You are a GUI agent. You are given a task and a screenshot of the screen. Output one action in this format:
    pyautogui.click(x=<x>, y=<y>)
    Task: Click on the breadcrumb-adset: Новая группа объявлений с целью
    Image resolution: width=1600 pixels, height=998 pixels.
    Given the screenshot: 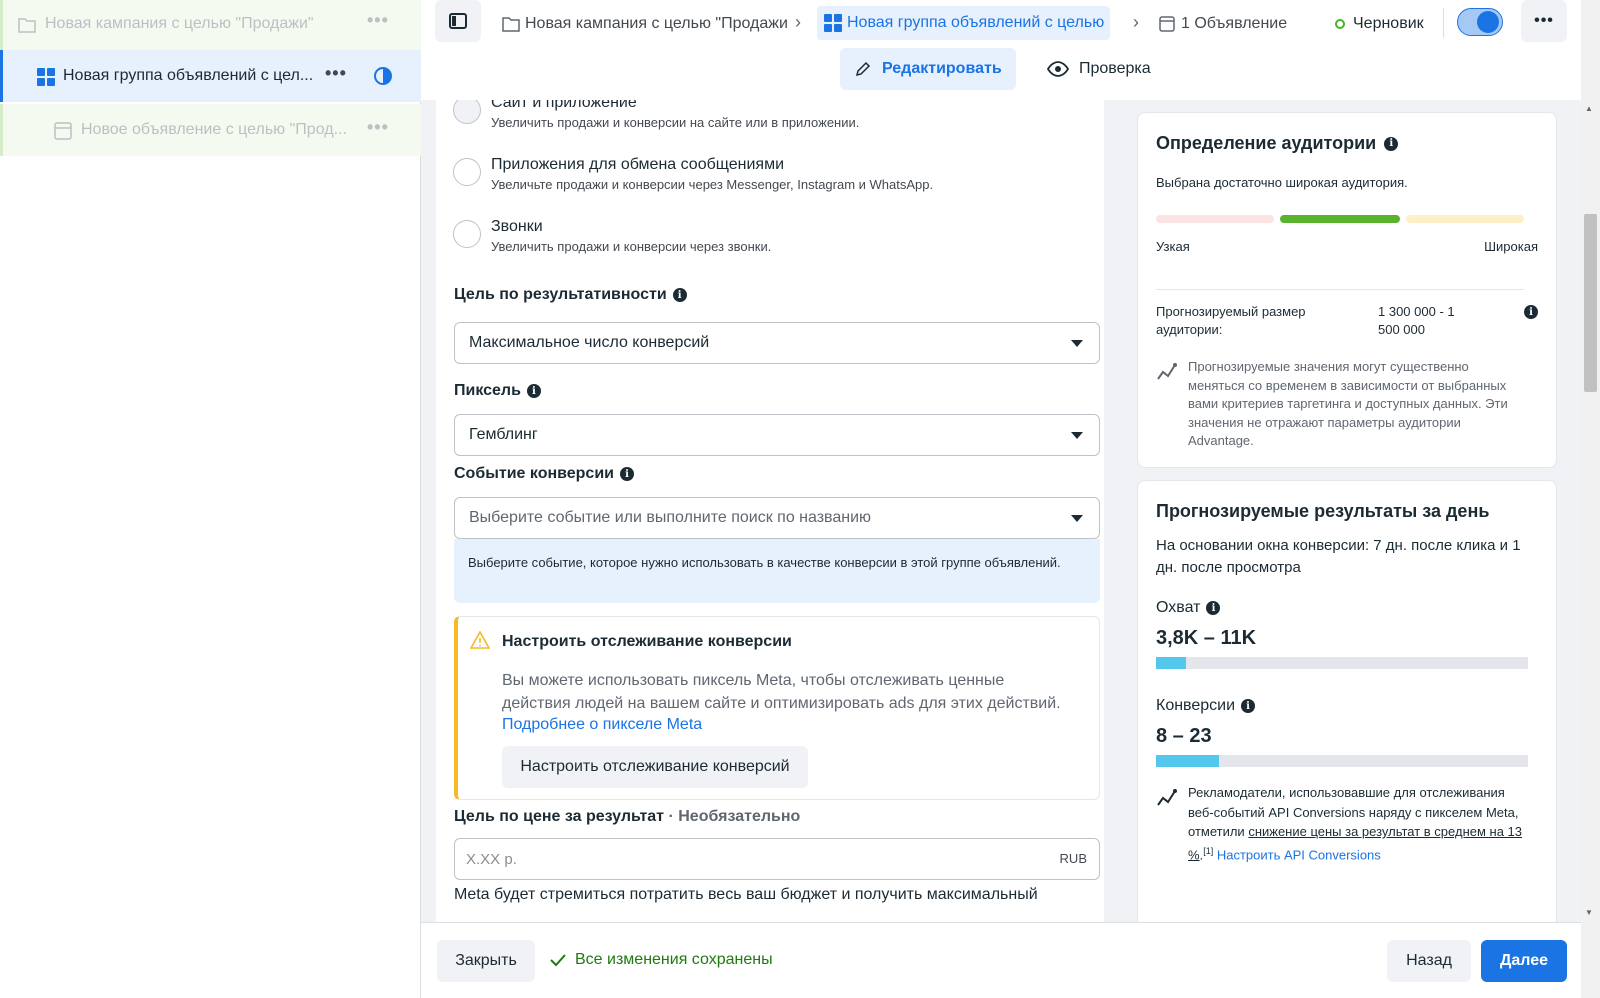 What is the action you would take?
    pyautogui.click(x=964, y=23)
    